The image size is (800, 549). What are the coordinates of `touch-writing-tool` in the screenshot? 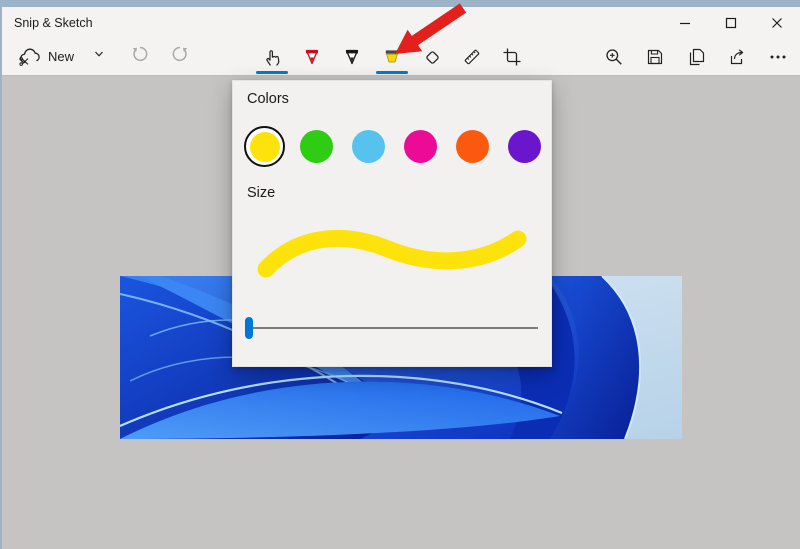 It's located at (272, 56).